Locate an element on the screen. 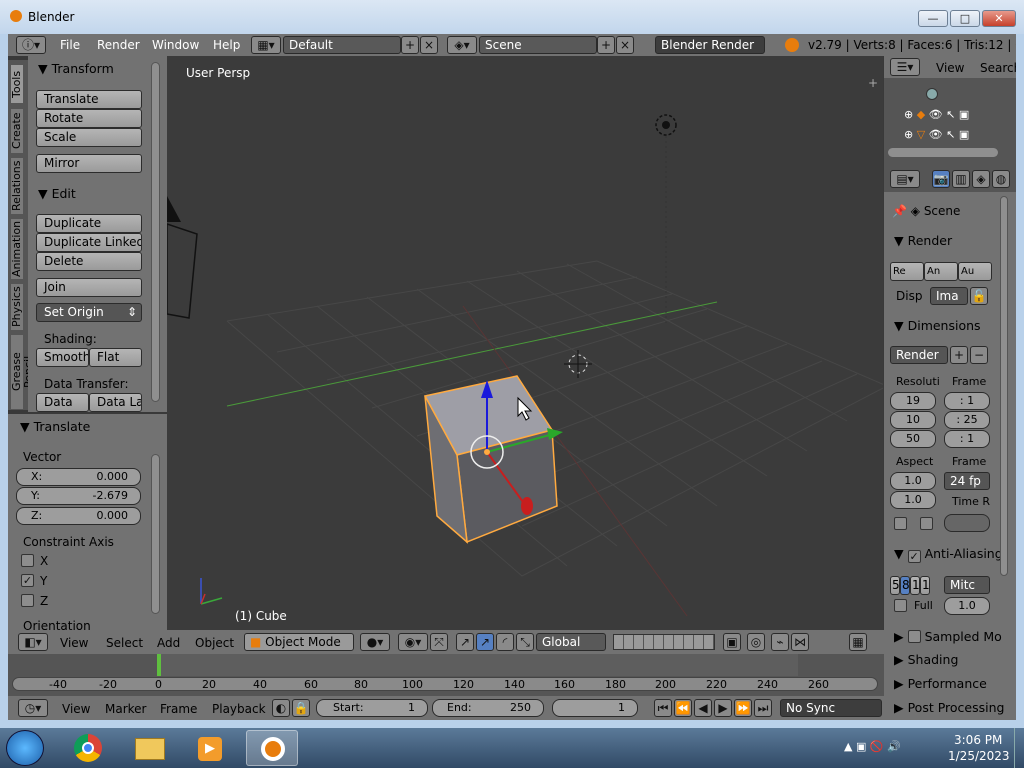  aa-samples-11: 1 is located at coordinates (915, 585).